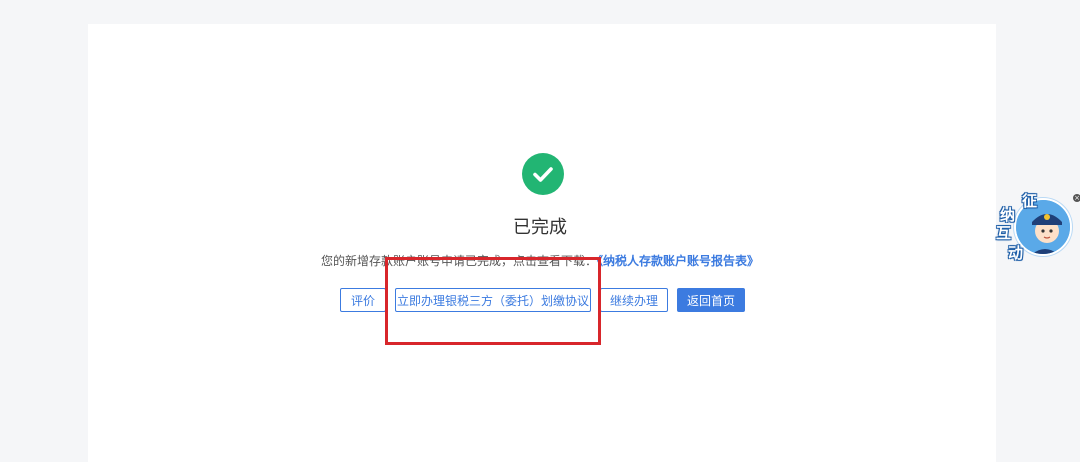 The image size is (1080, 462). Describe the element at coordinates (1038, 230) in the screenshot. I see `interaction-float-widget: 征 纳 互 动 ×` at that location.